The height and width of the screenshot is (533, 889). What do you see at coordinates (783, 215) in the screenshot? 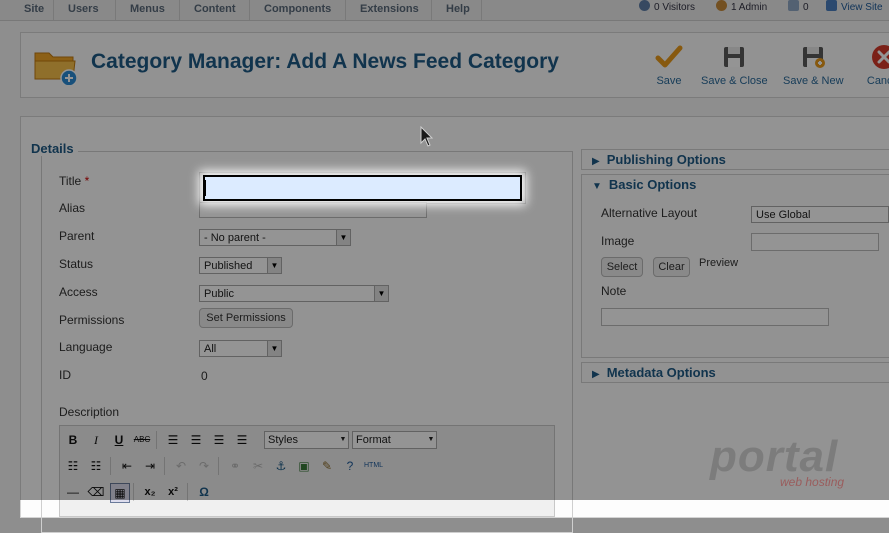
I see `alternative-layout-value: Use Global` at bounding box center [783, 215].